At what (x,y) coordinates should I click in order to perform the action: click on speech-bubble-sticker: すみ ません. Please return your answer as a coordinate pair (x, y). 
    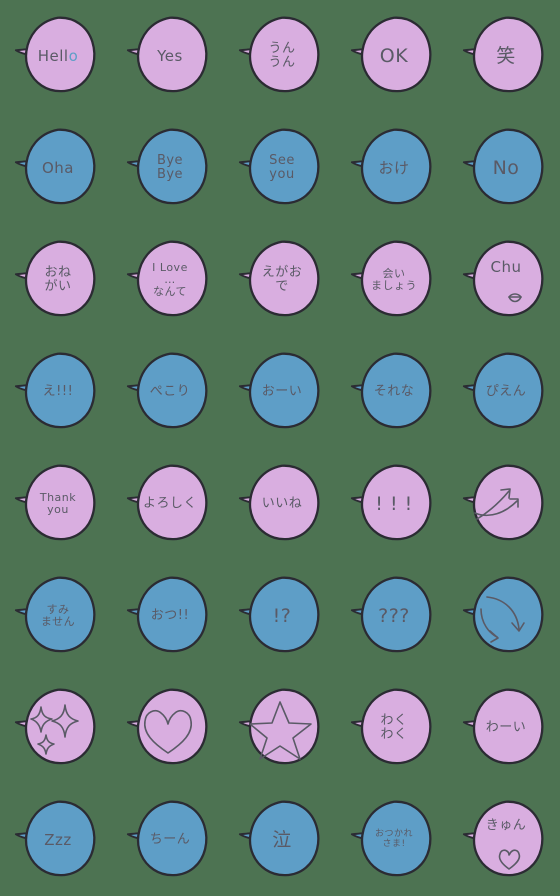
    Looking at the image, I should click on (56, 616).